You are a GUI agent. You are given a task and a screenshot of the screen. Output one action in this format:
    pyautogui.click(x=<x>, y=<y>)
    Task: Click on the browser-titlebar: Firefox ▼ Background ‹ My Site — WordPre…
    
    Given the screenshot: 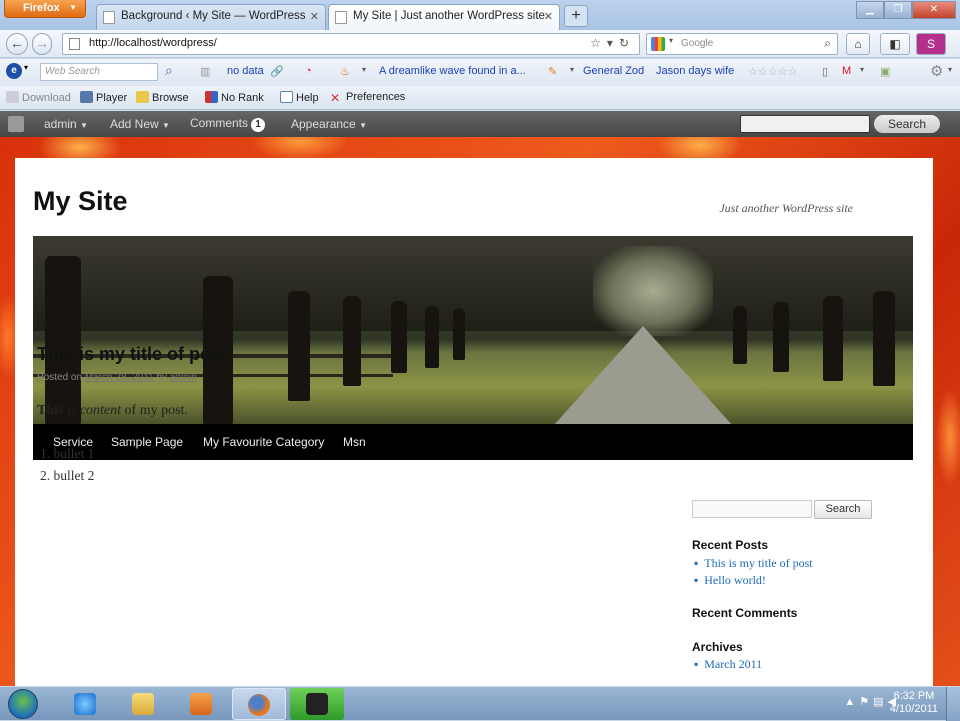 What is the action you would take?
    pyautogui.click(x=480, y=15)
    